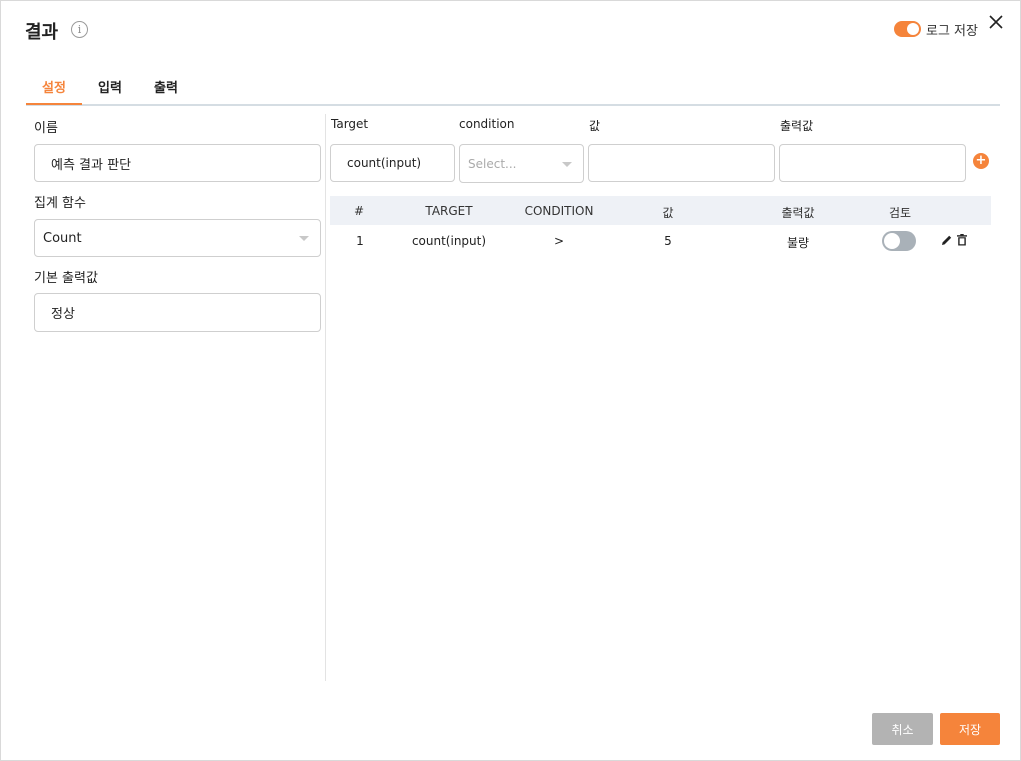 This screenshot has height=761, width=1021. I want to click on header-index: #, so click(359, 211).